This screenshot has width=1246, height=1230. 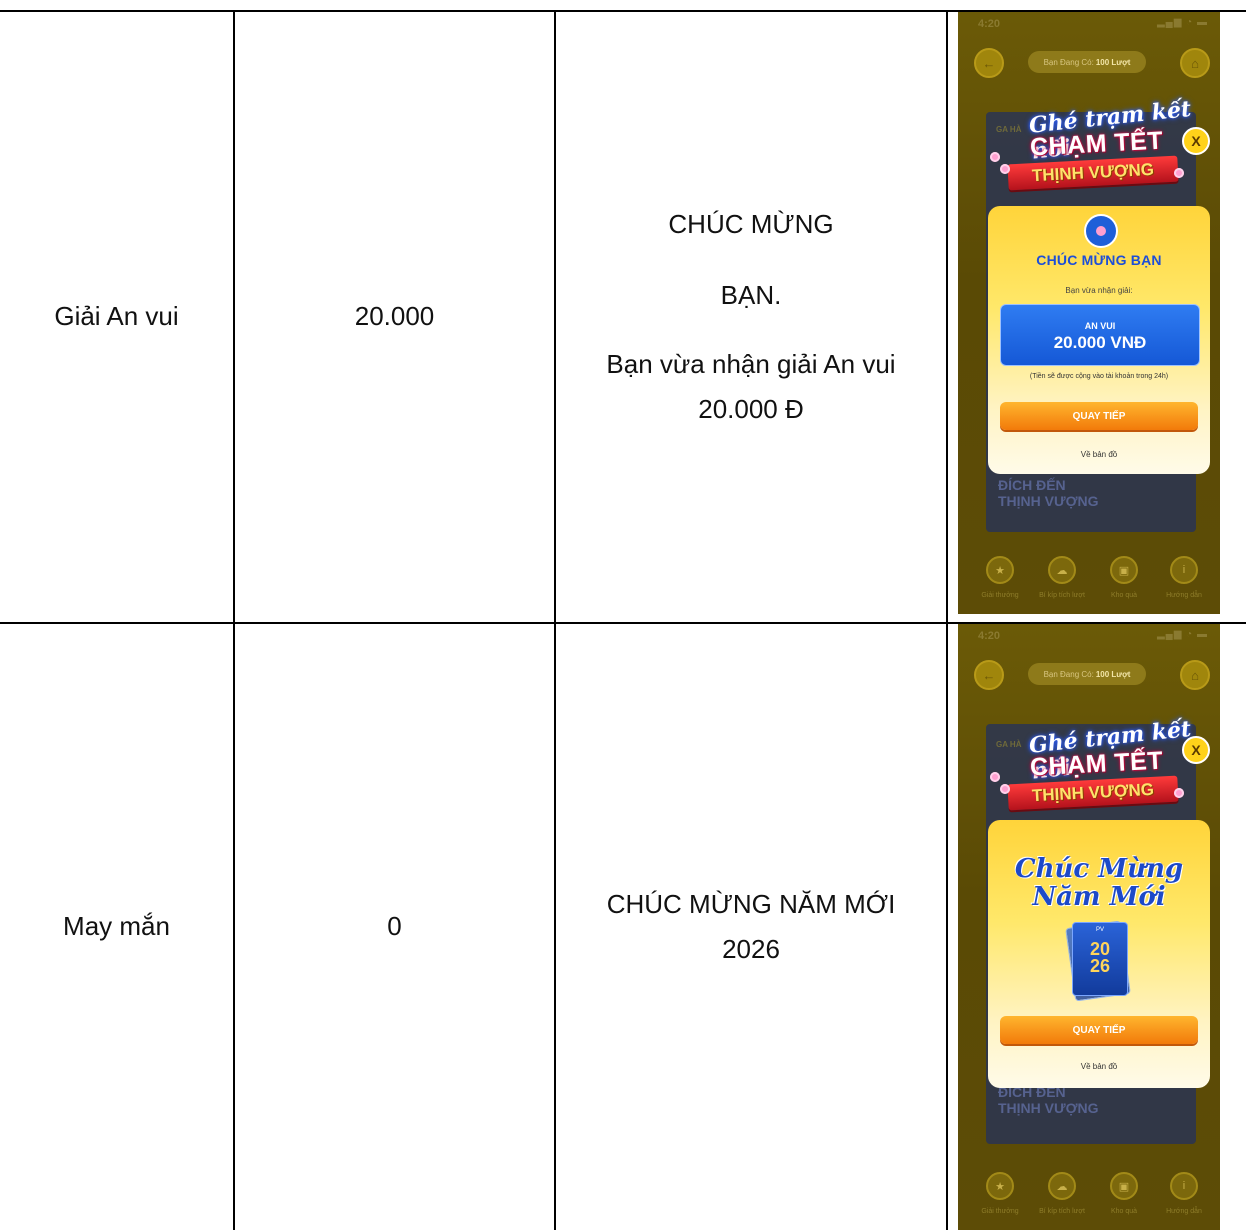 I want to click on prize-name-cell: Giải An vui, so click(x=116, y=317).